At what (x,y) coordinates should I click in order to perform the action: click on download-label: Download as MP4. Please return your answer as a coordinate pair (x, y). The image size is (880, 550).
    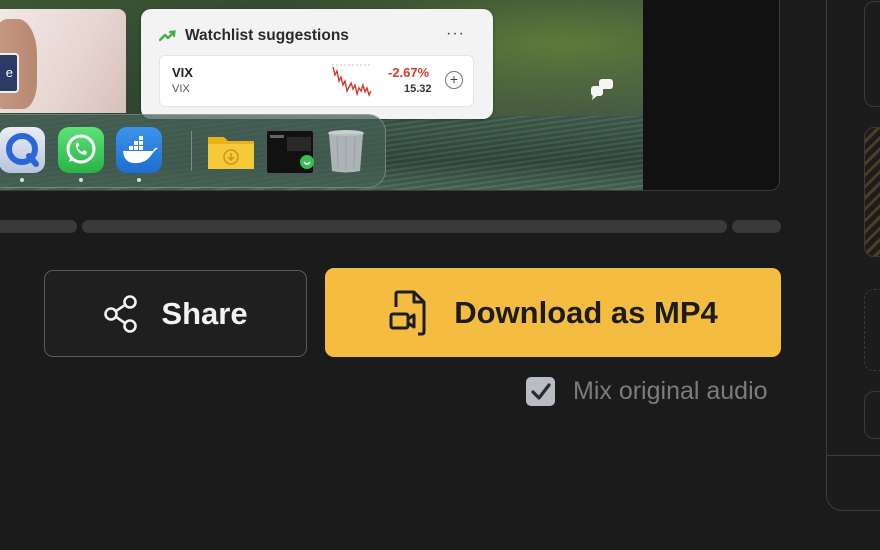
    Looking at the image, I should click on (586, 312).